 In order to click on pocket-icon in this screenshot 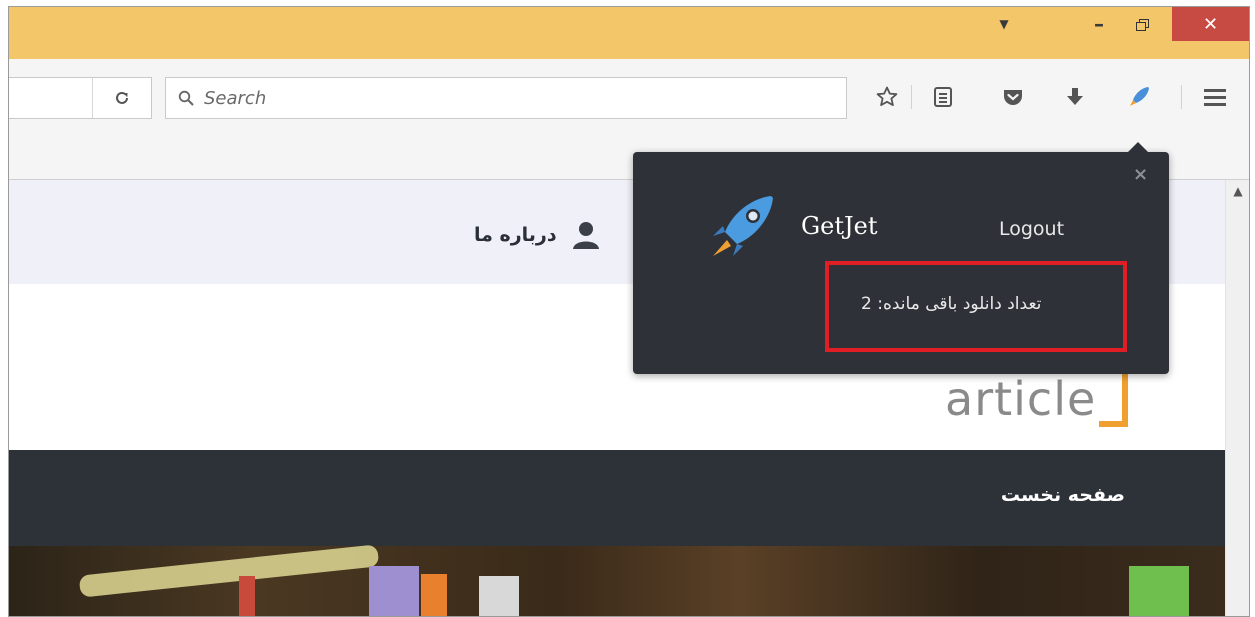, I will do `click(1013, 97)`.